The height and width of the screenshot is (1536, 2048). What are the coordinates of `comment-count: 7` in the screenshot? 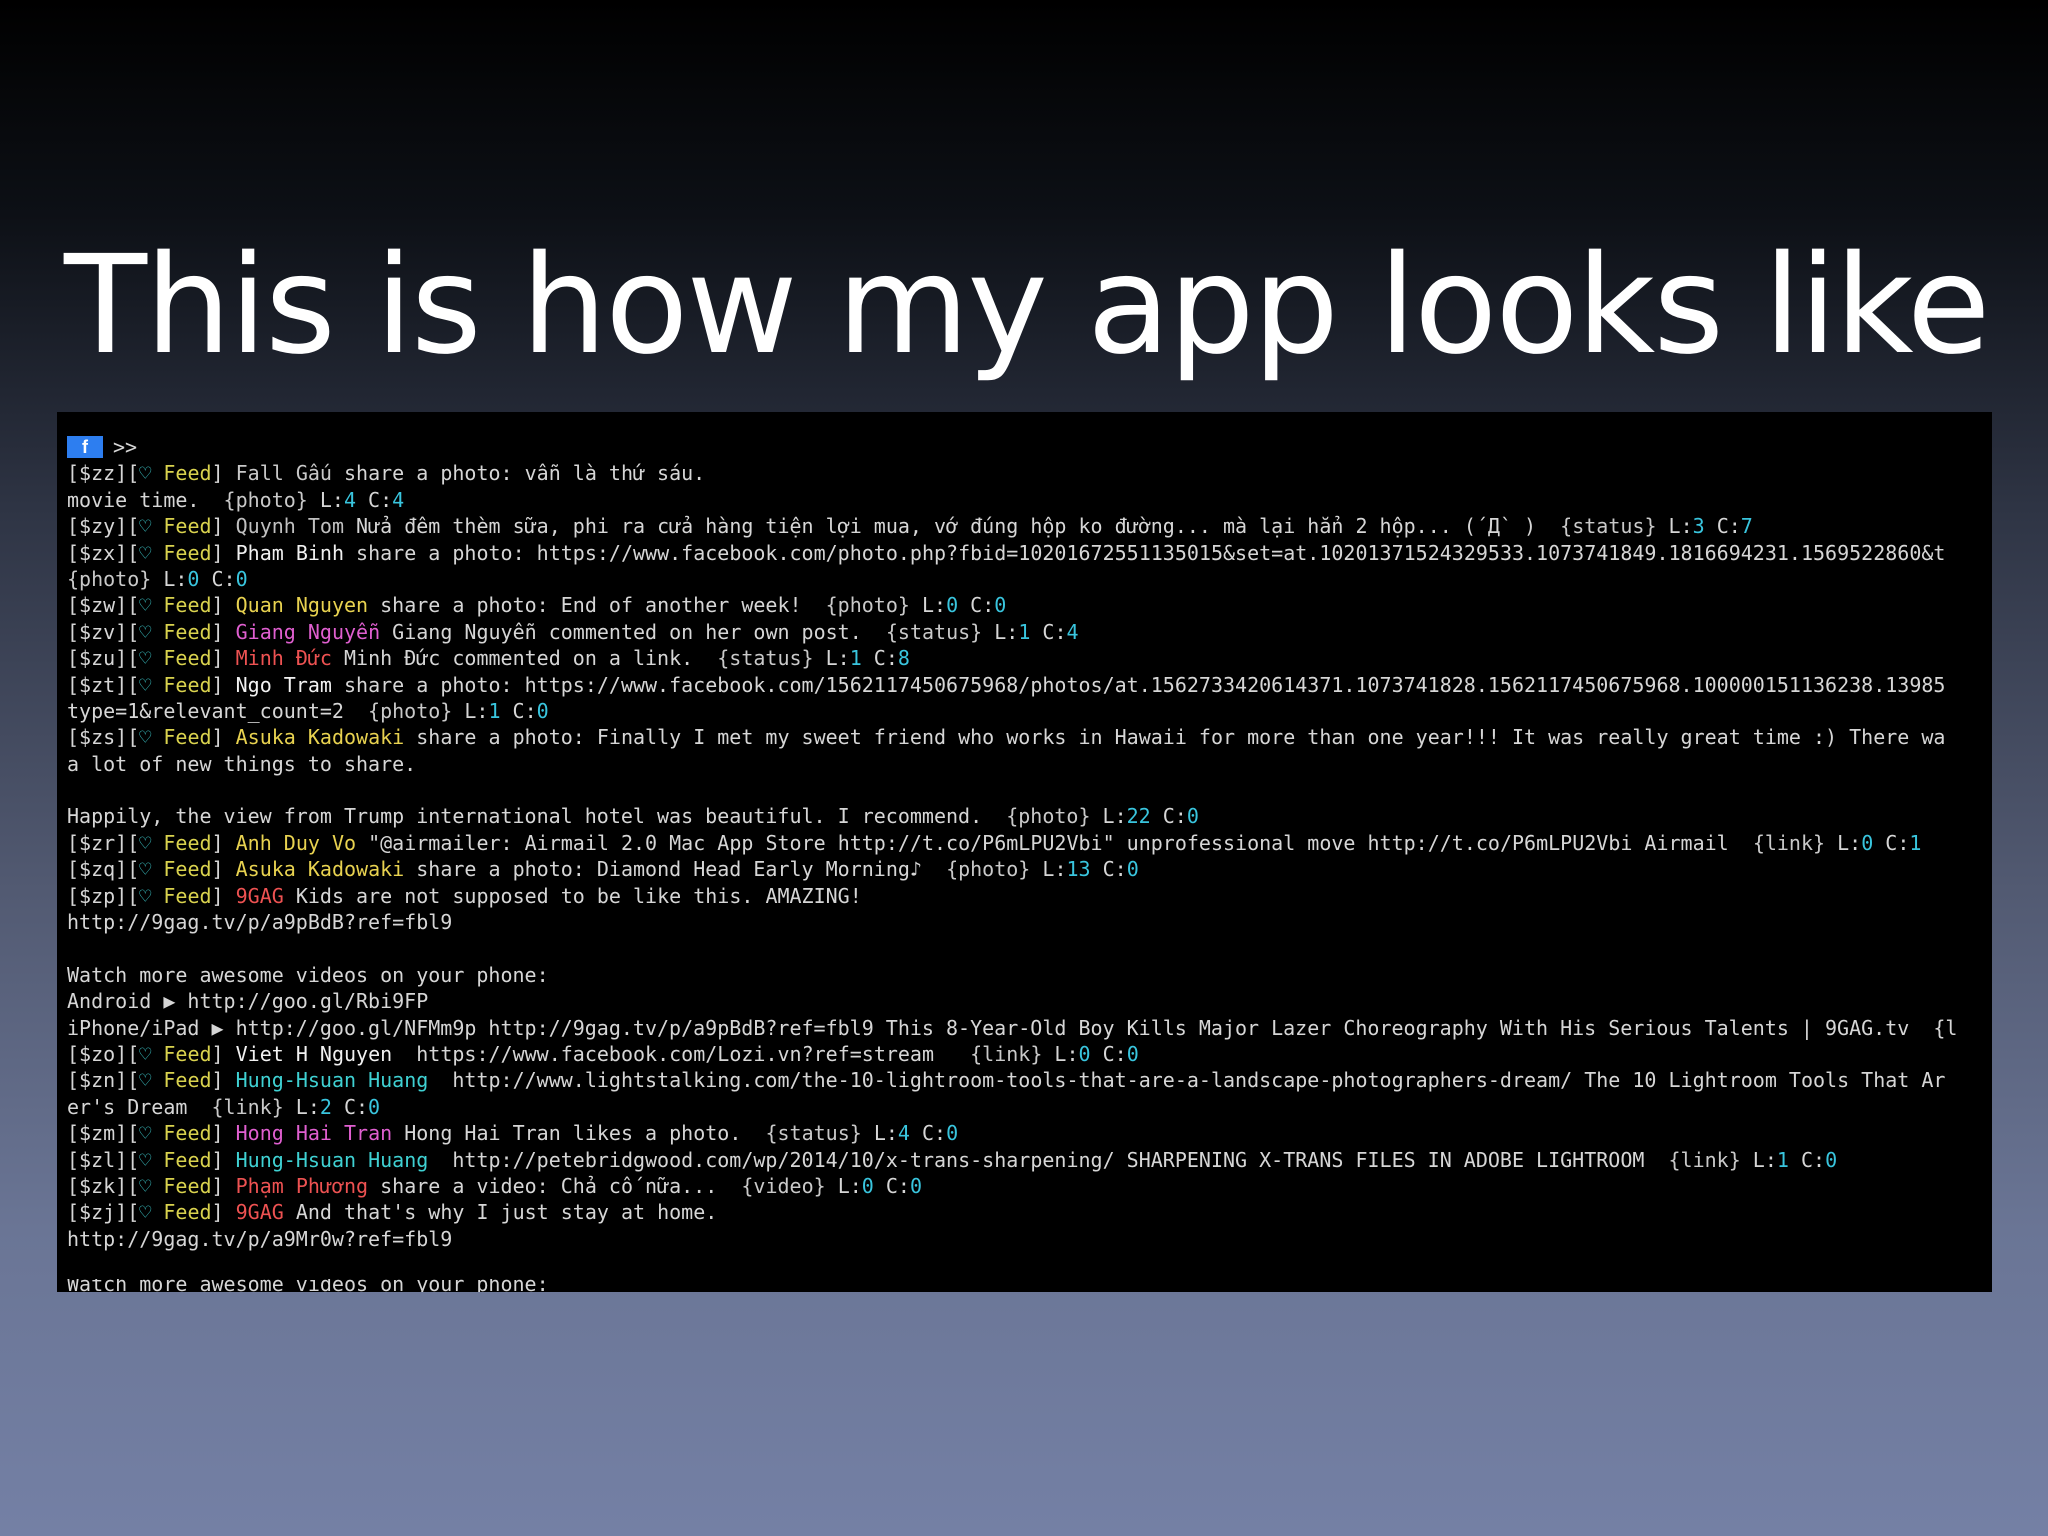 It's located at (1746, 526).